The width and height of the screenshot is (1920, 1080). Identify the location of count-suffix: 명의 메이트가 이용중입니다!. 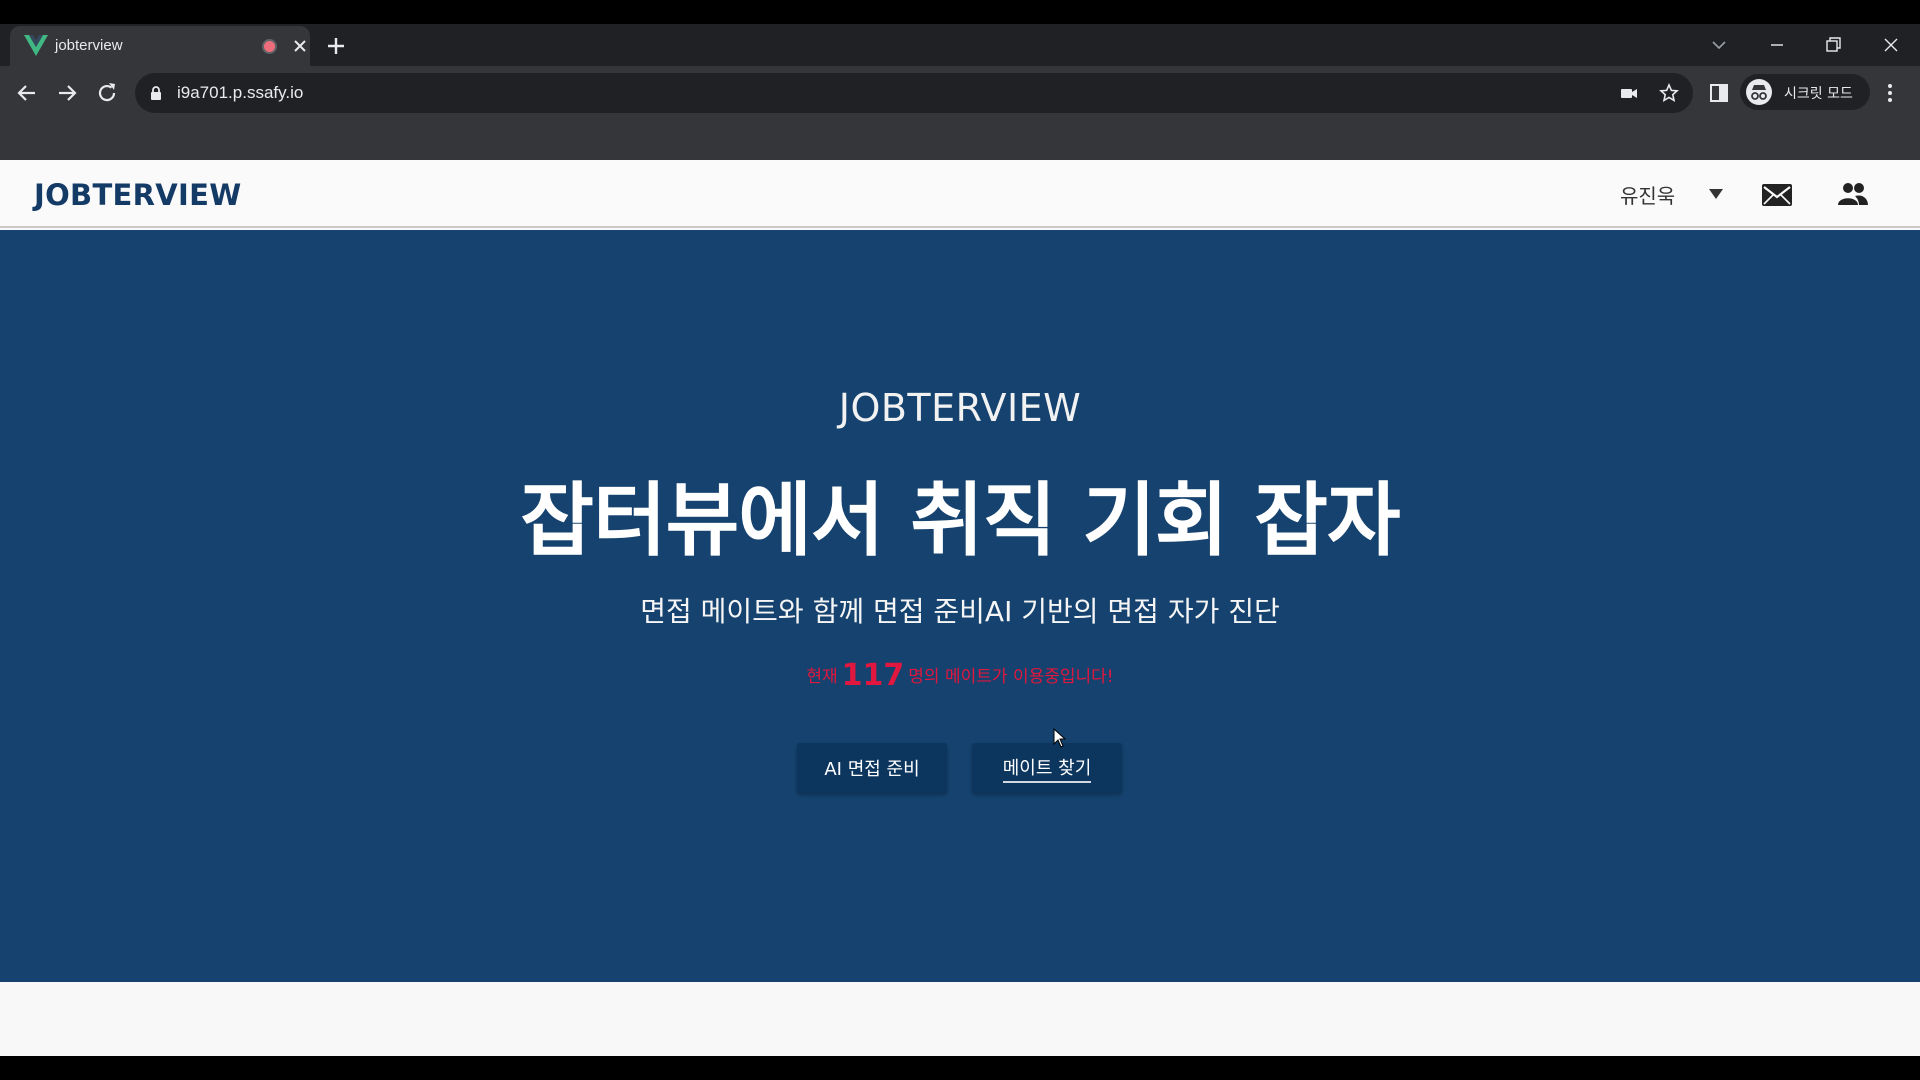
(1011, 677).